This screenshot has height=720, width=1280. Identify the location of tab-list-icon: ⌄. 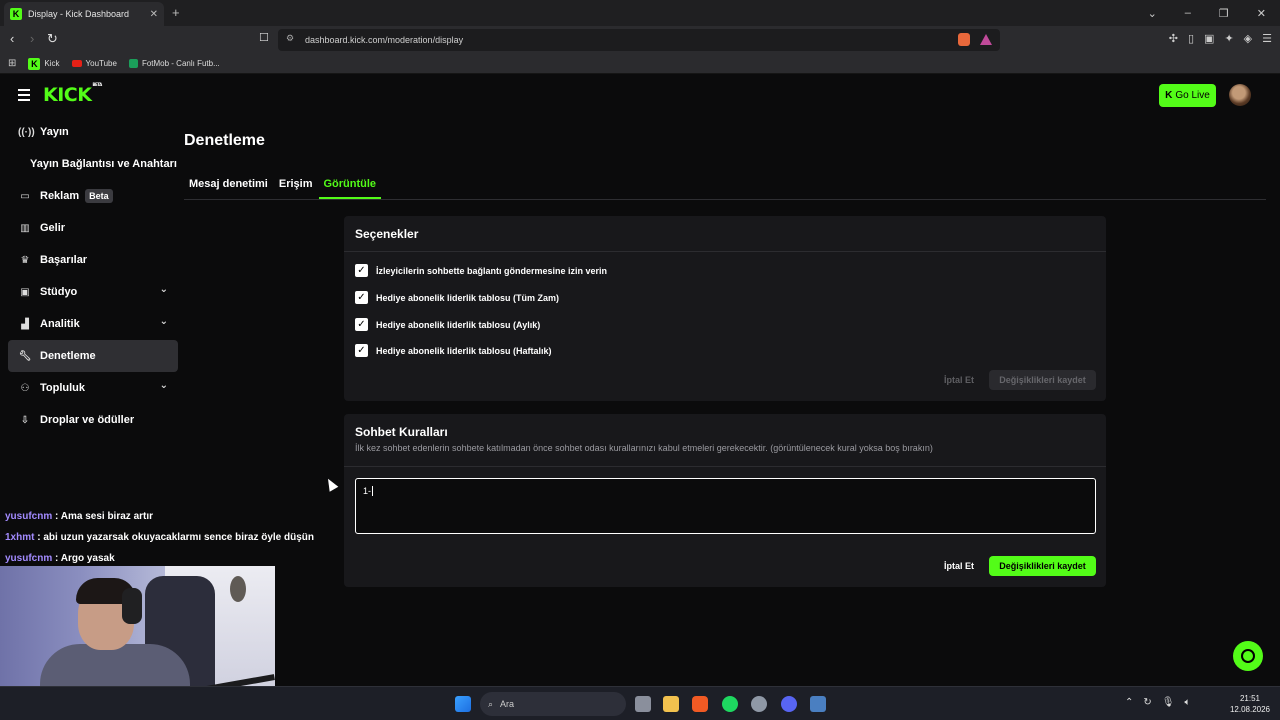
(1152, 13).